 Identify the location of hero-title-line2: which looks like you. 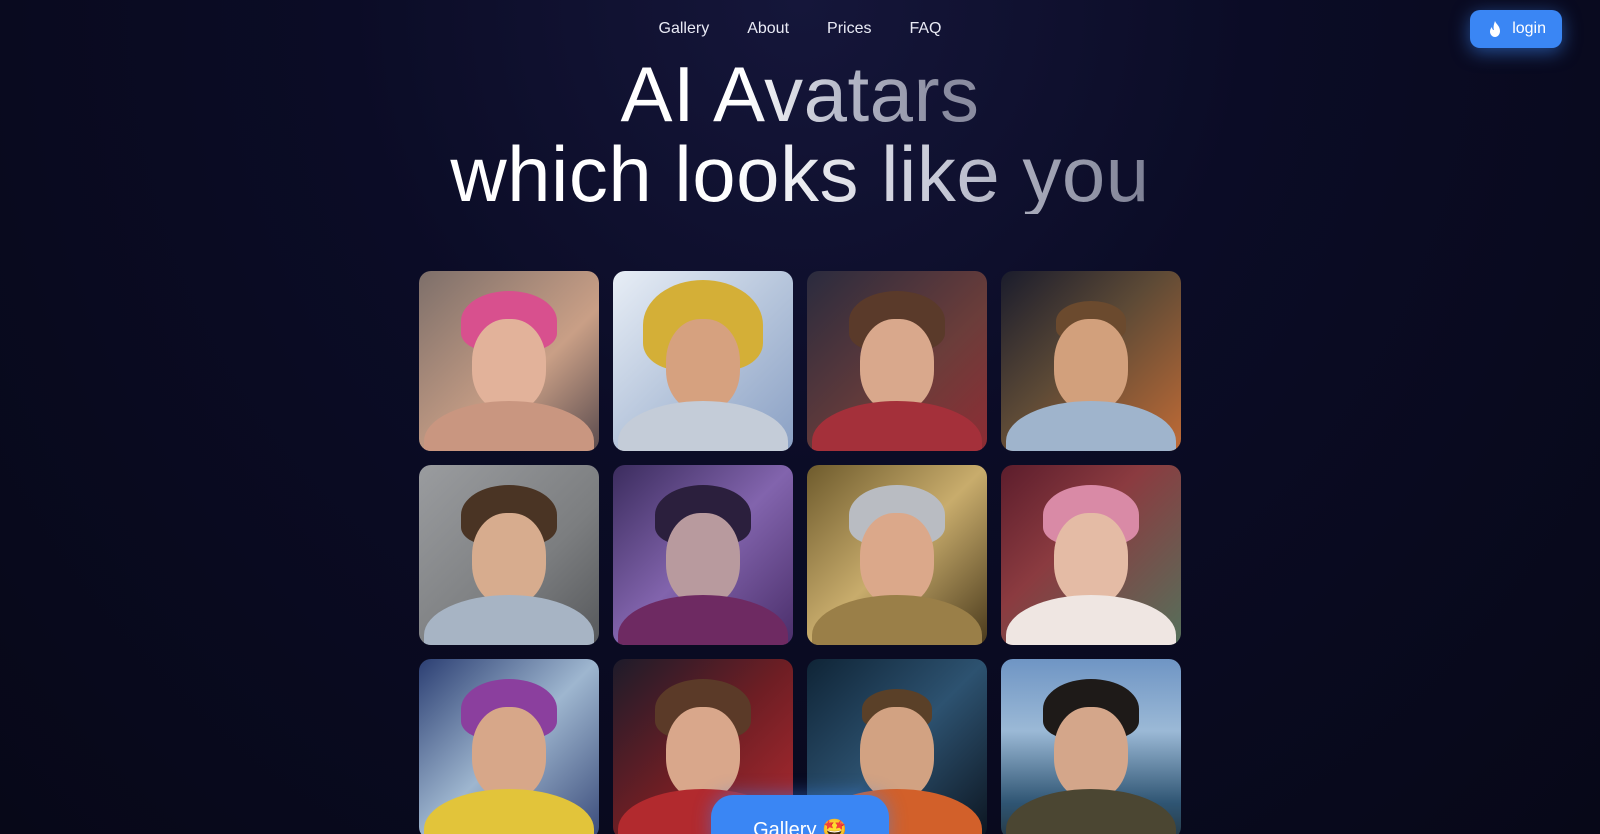
(800, 174).